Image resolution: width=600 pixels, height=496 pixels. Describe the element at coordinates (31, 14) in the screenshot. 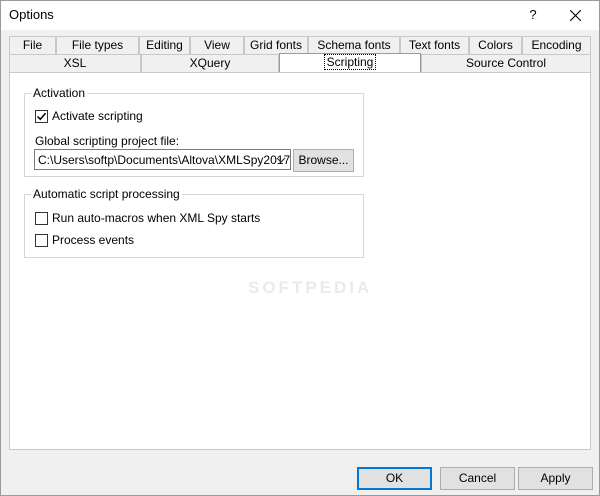

I see `dialog-title: Options` at that location.